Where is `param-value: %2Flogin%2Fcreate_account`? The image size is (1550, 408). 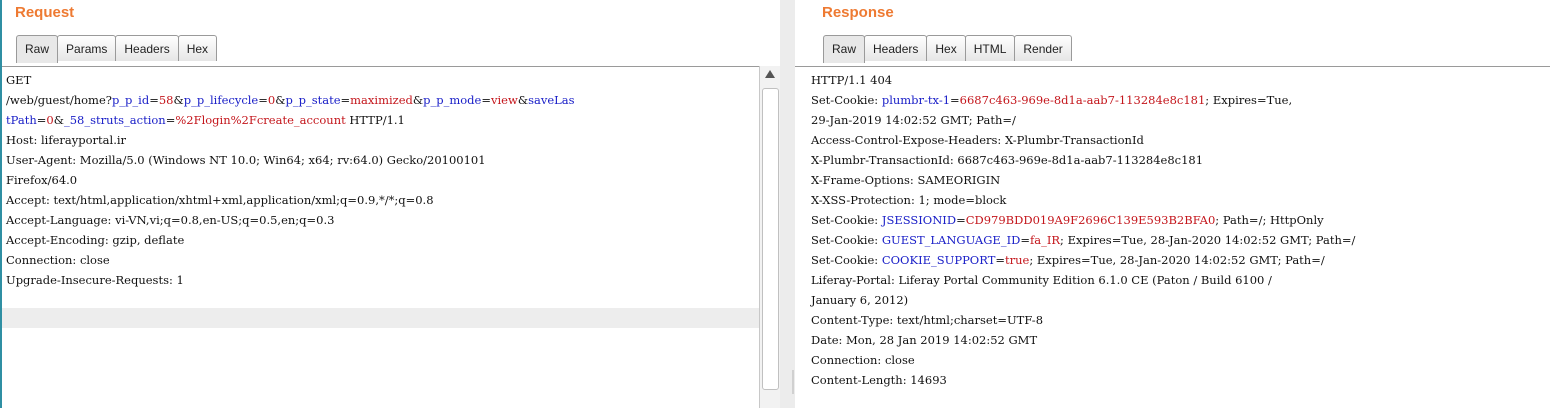
param-value: %2Flogin%2Fcreate_account is located at coordinates (260, 120).